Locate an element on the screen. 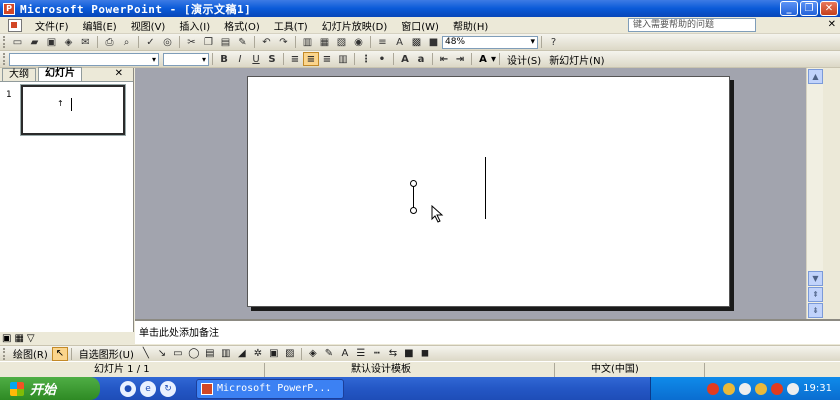 The height and width of the screenshot is (400, 840). italic-button: I is located at coordinates (240, 59).